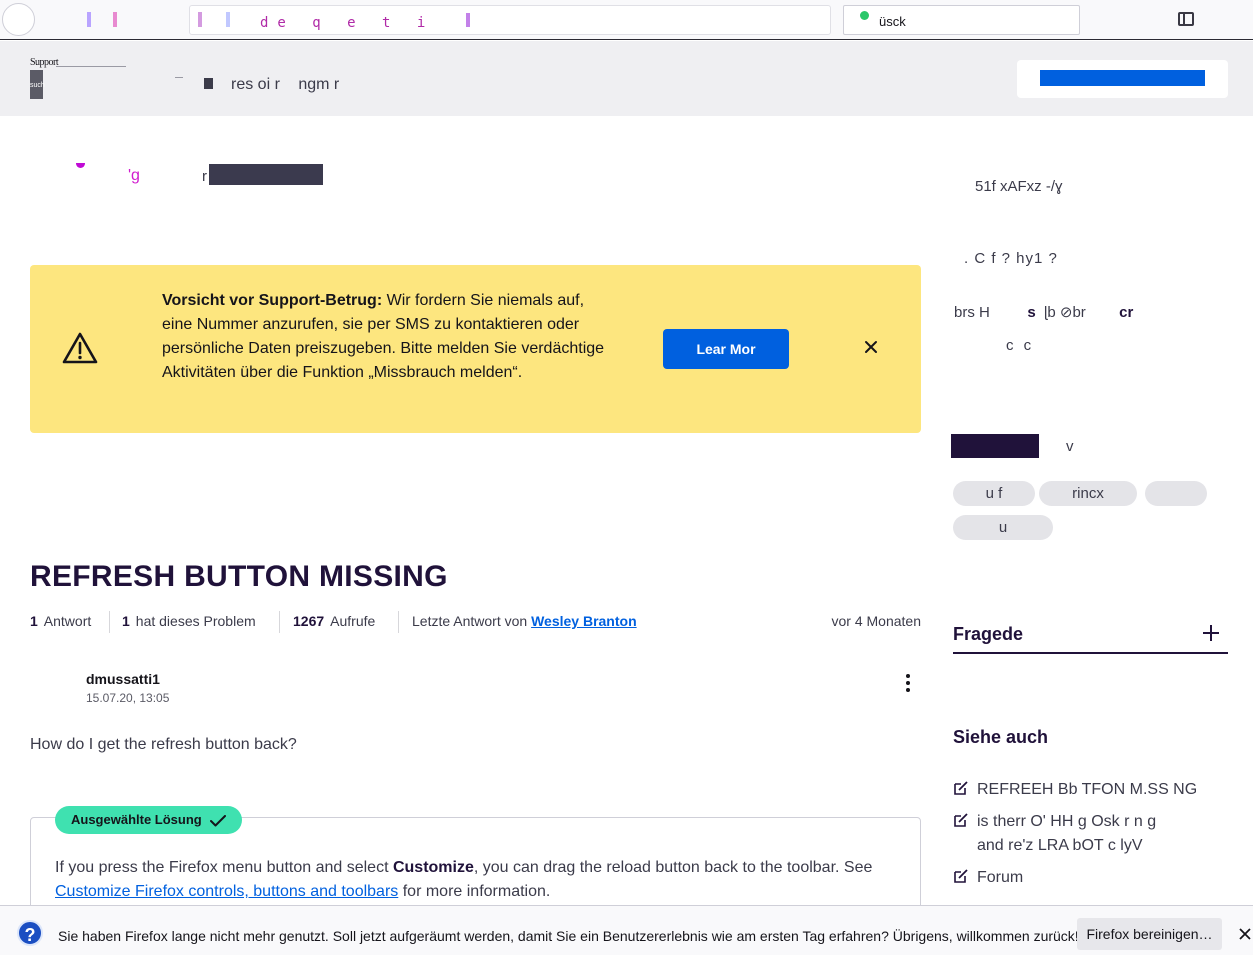 The width and height of the screenshot is (1253, 955). I want to click on last-reply-time: vor 4 Monaten, so click(876, 621).